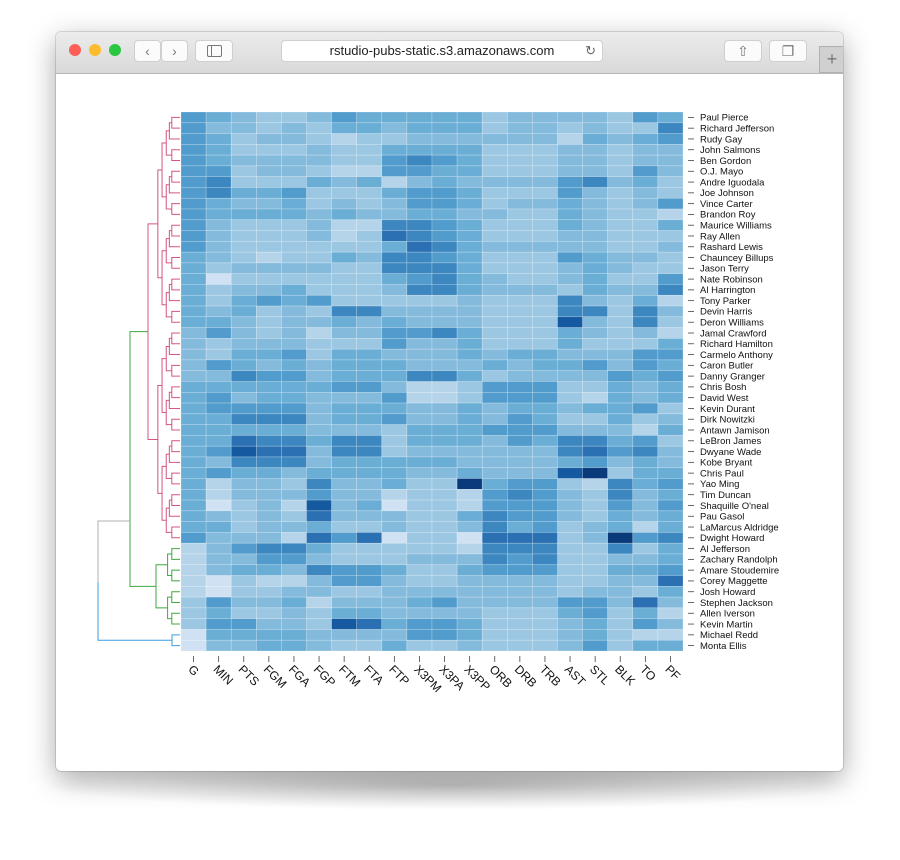 The width and height of the screenshot is (900, 860). Describe the element at coordinates (727, 290) in the screenshot. I see `row-label: Al Harrington` at that location.